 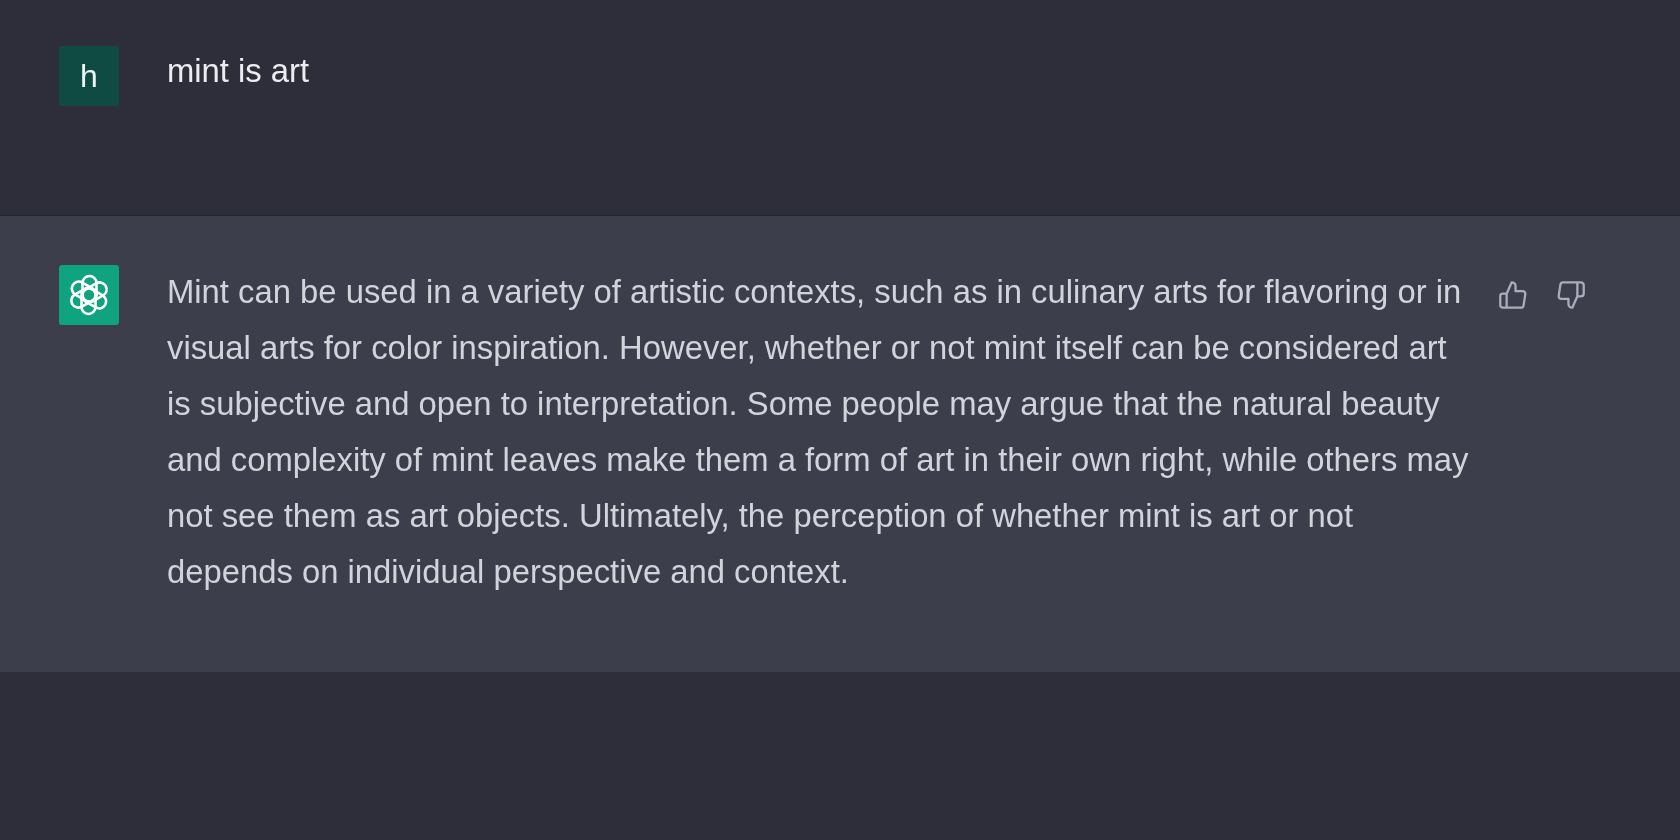 I want to click on user-message: mint is art, so click(x=239, y=71).